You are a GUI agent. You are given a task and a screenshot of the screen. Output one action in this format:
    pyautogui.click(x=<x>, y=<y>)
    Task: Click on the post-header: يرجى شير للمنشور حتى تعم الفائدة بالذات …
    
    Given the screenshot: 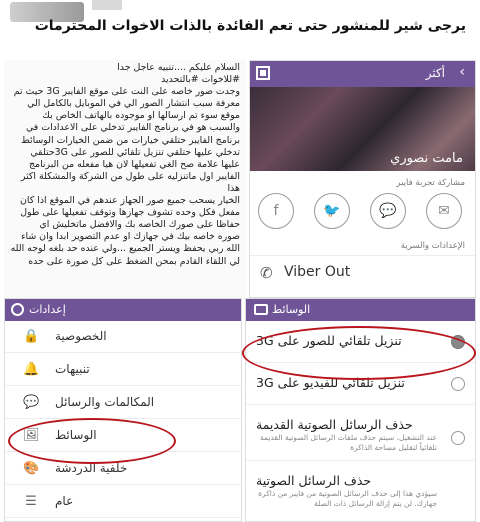 What is the action you would take?
    pyautogui.click(x=240, y=29)
    